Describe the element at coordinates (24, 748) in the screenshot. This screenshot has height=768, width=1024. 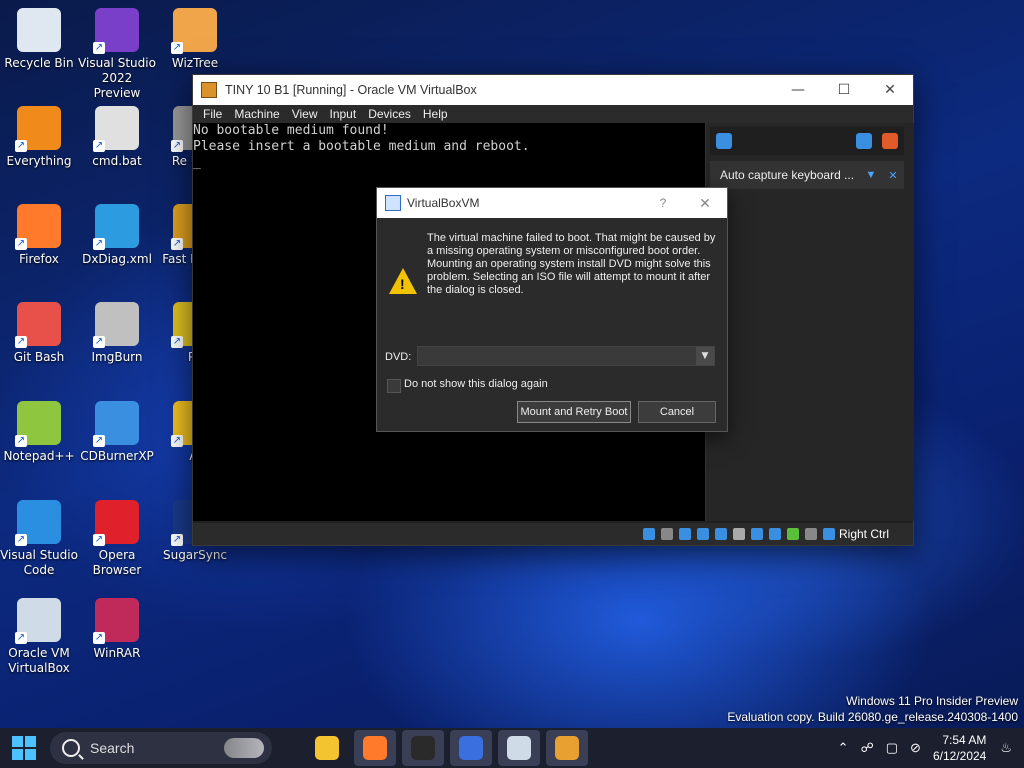
I see `windows-start-icon` at that location.